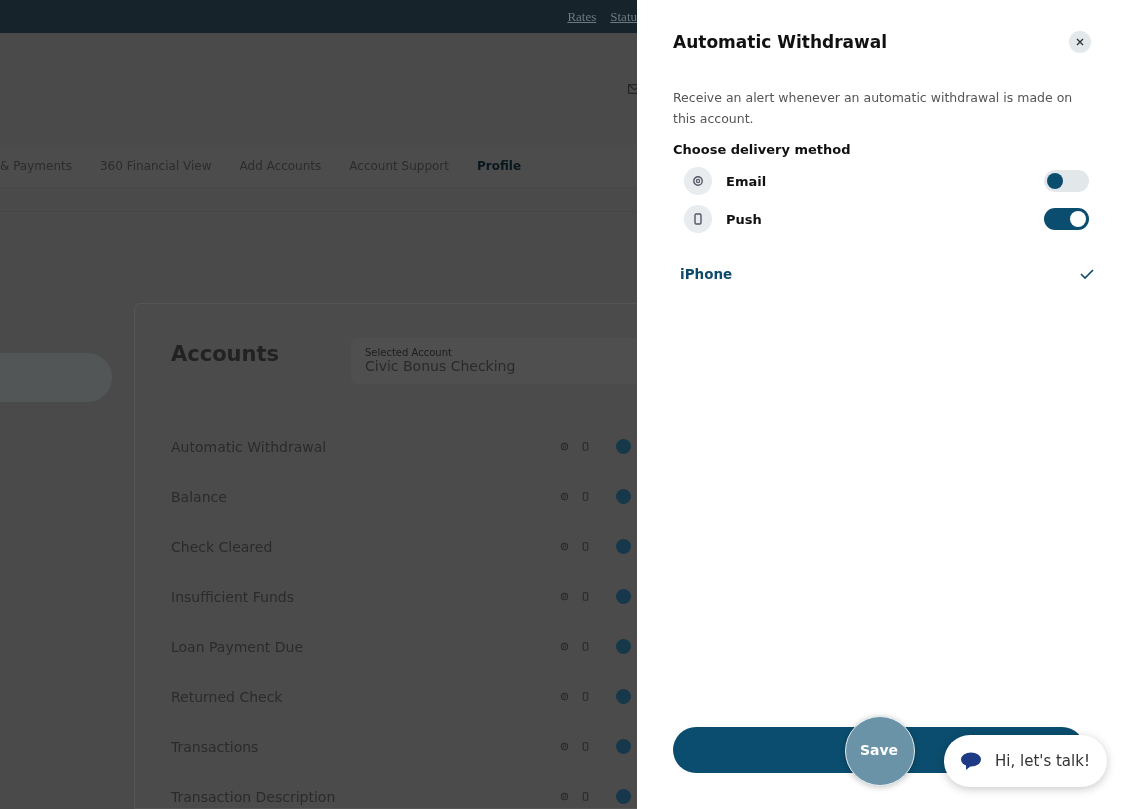 This screenshot has height=809, width=1125. I want to click on close-button, so click(1080, 42).